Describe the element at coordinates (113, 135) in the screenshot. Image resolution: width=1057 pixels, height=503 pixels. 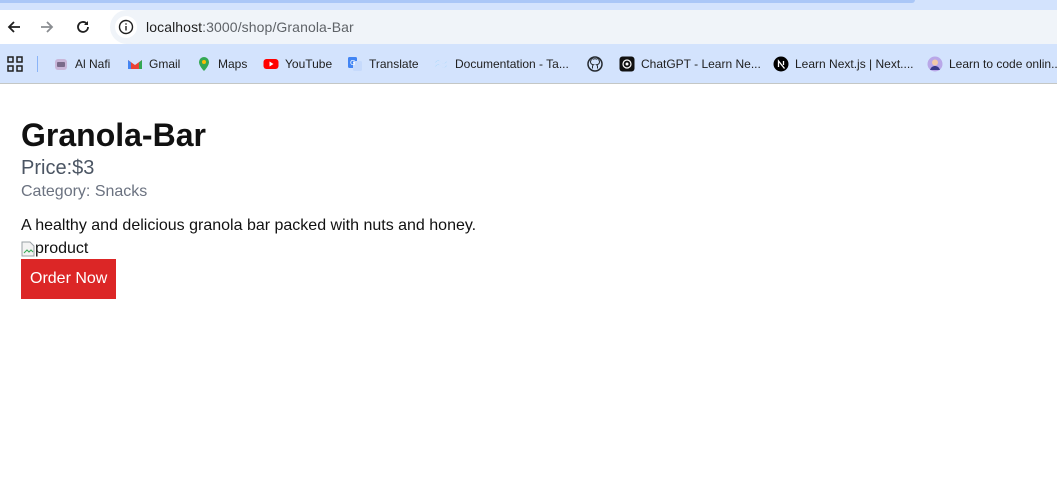
I see `product-title: Granola-Bar` at that location.